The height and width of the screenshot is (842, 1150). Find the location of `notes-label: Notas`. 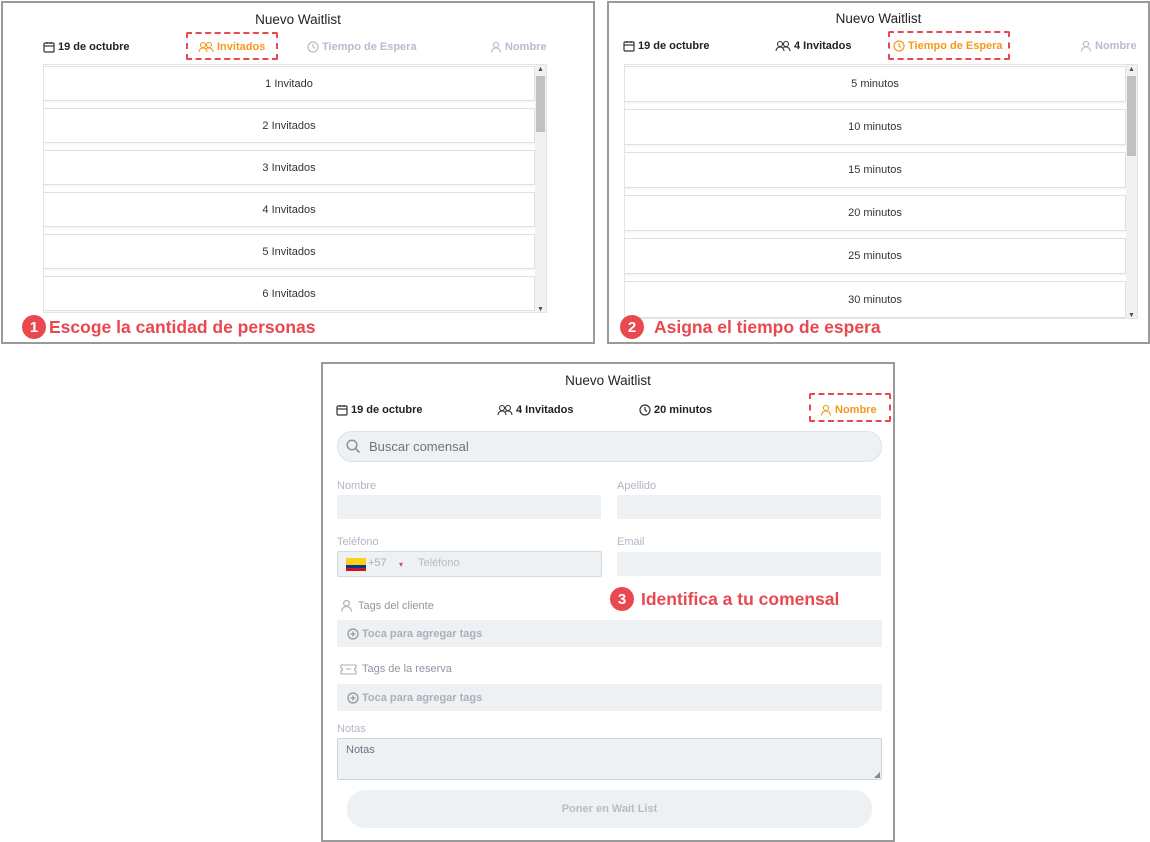

notes-label: Notas is located at coordinates (351, 729).